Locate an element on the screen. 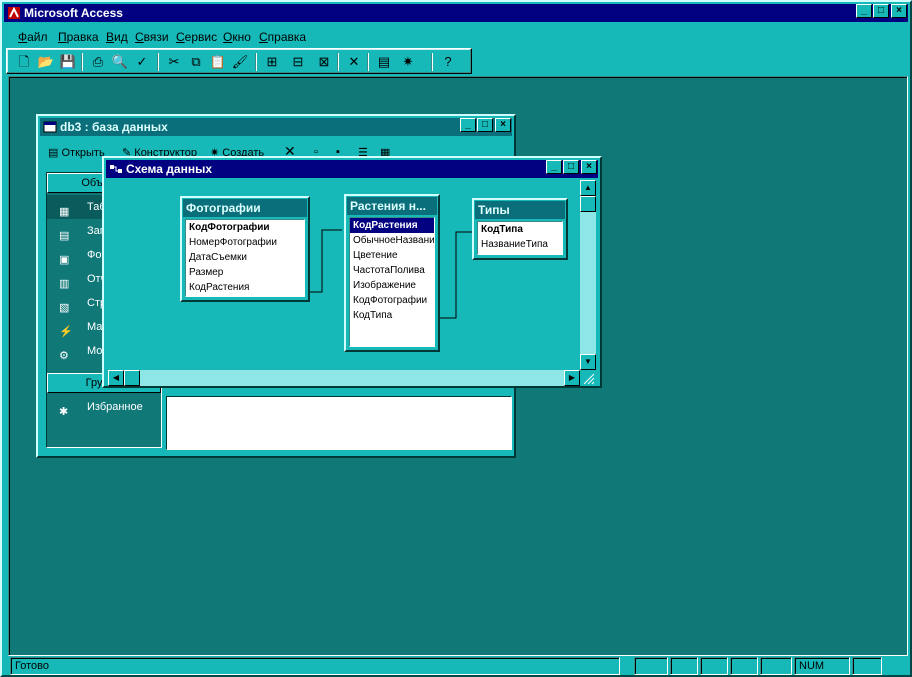  print-icon: ⎙ is located at coordinates (98, 62).